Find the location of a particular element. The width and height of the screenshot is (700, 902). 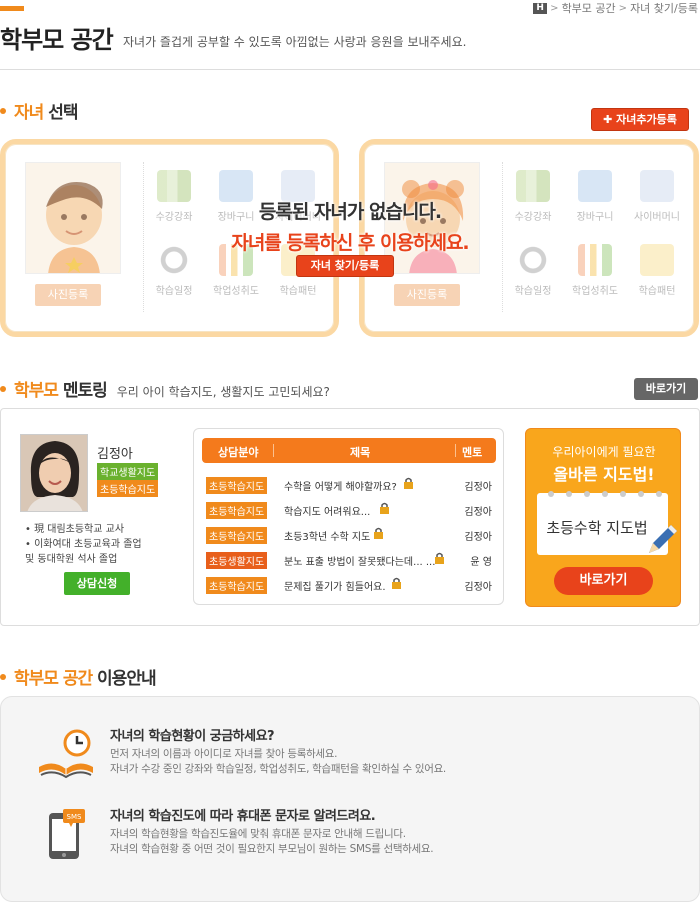

mentor-tag: 학교생활지도 is located at coordinates (128, 471).